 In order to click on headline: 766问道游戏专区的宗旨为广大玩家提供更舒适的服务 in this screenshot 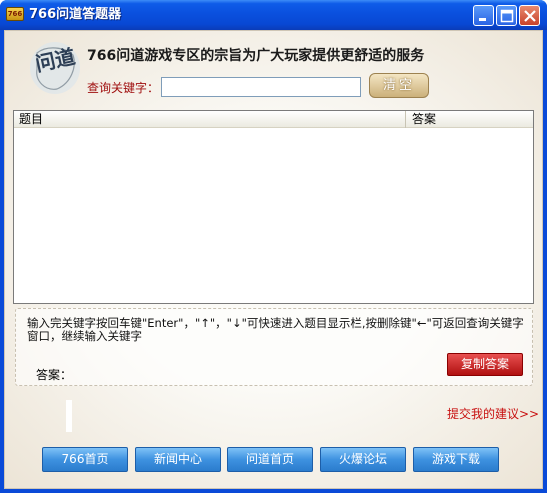, I will do `click(256, 56)`.